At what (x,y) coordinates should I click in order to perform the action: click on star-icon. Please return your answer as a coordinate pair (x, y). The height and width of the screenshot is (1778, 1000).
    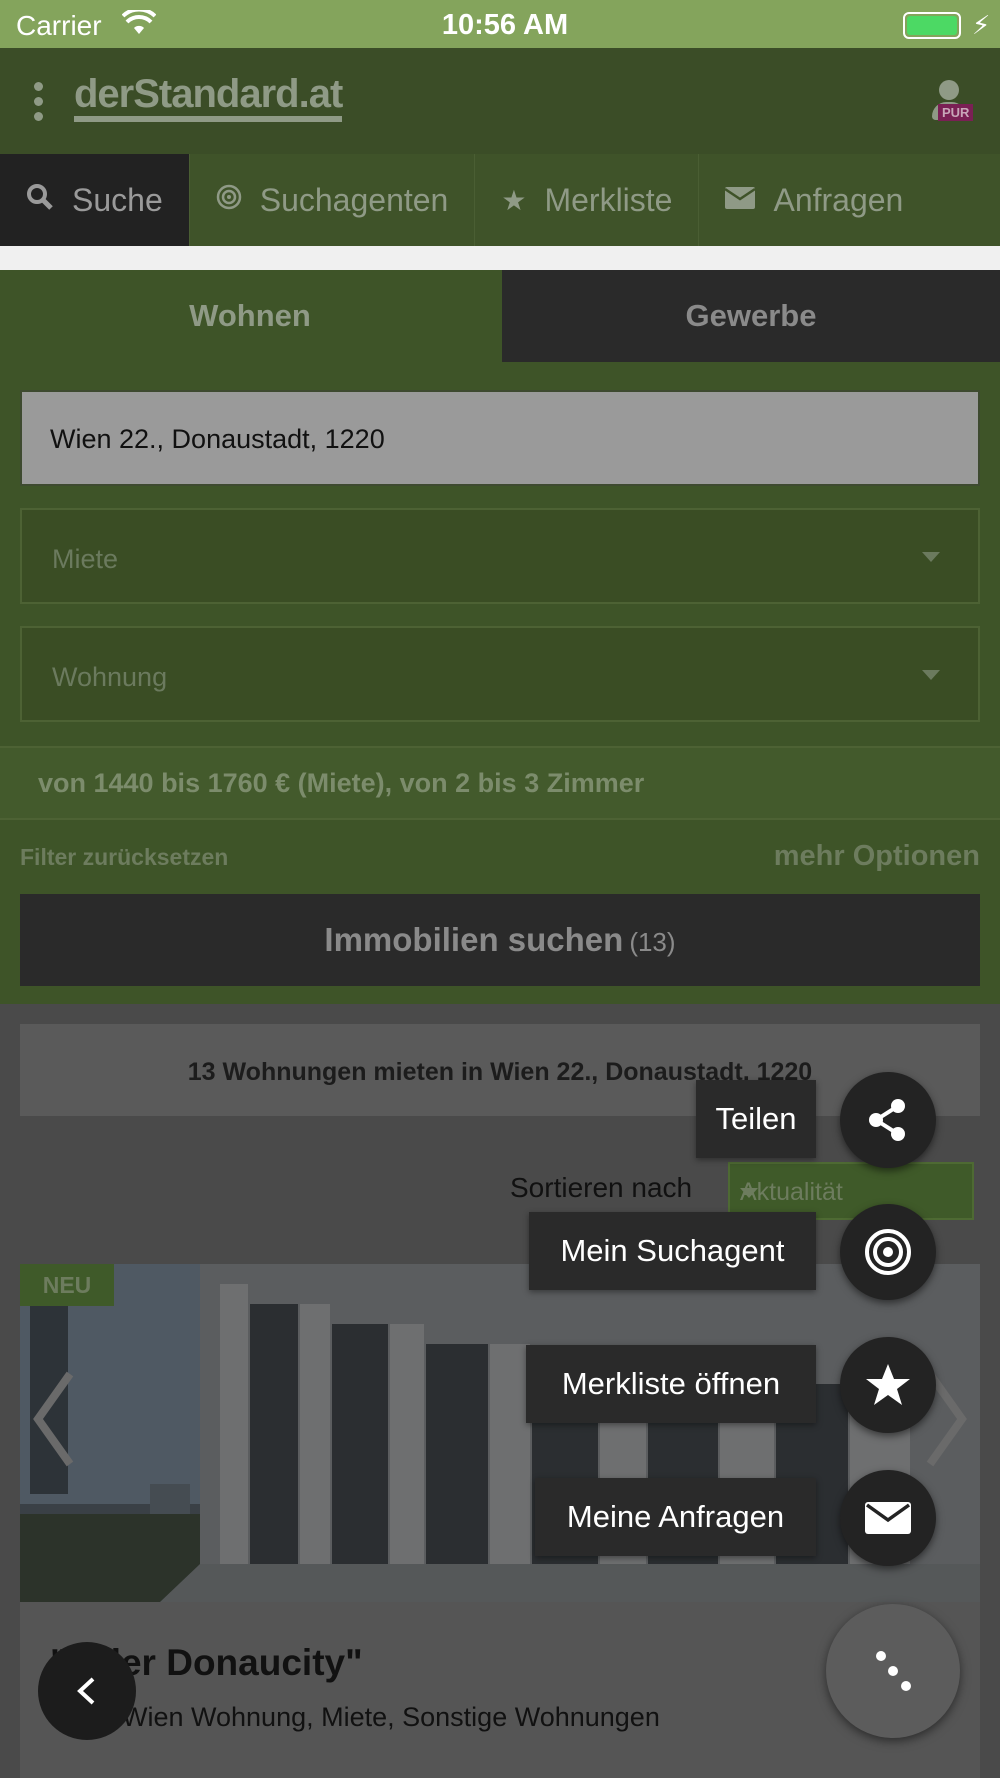
    Looking at the image, I should click on (888, 1384).